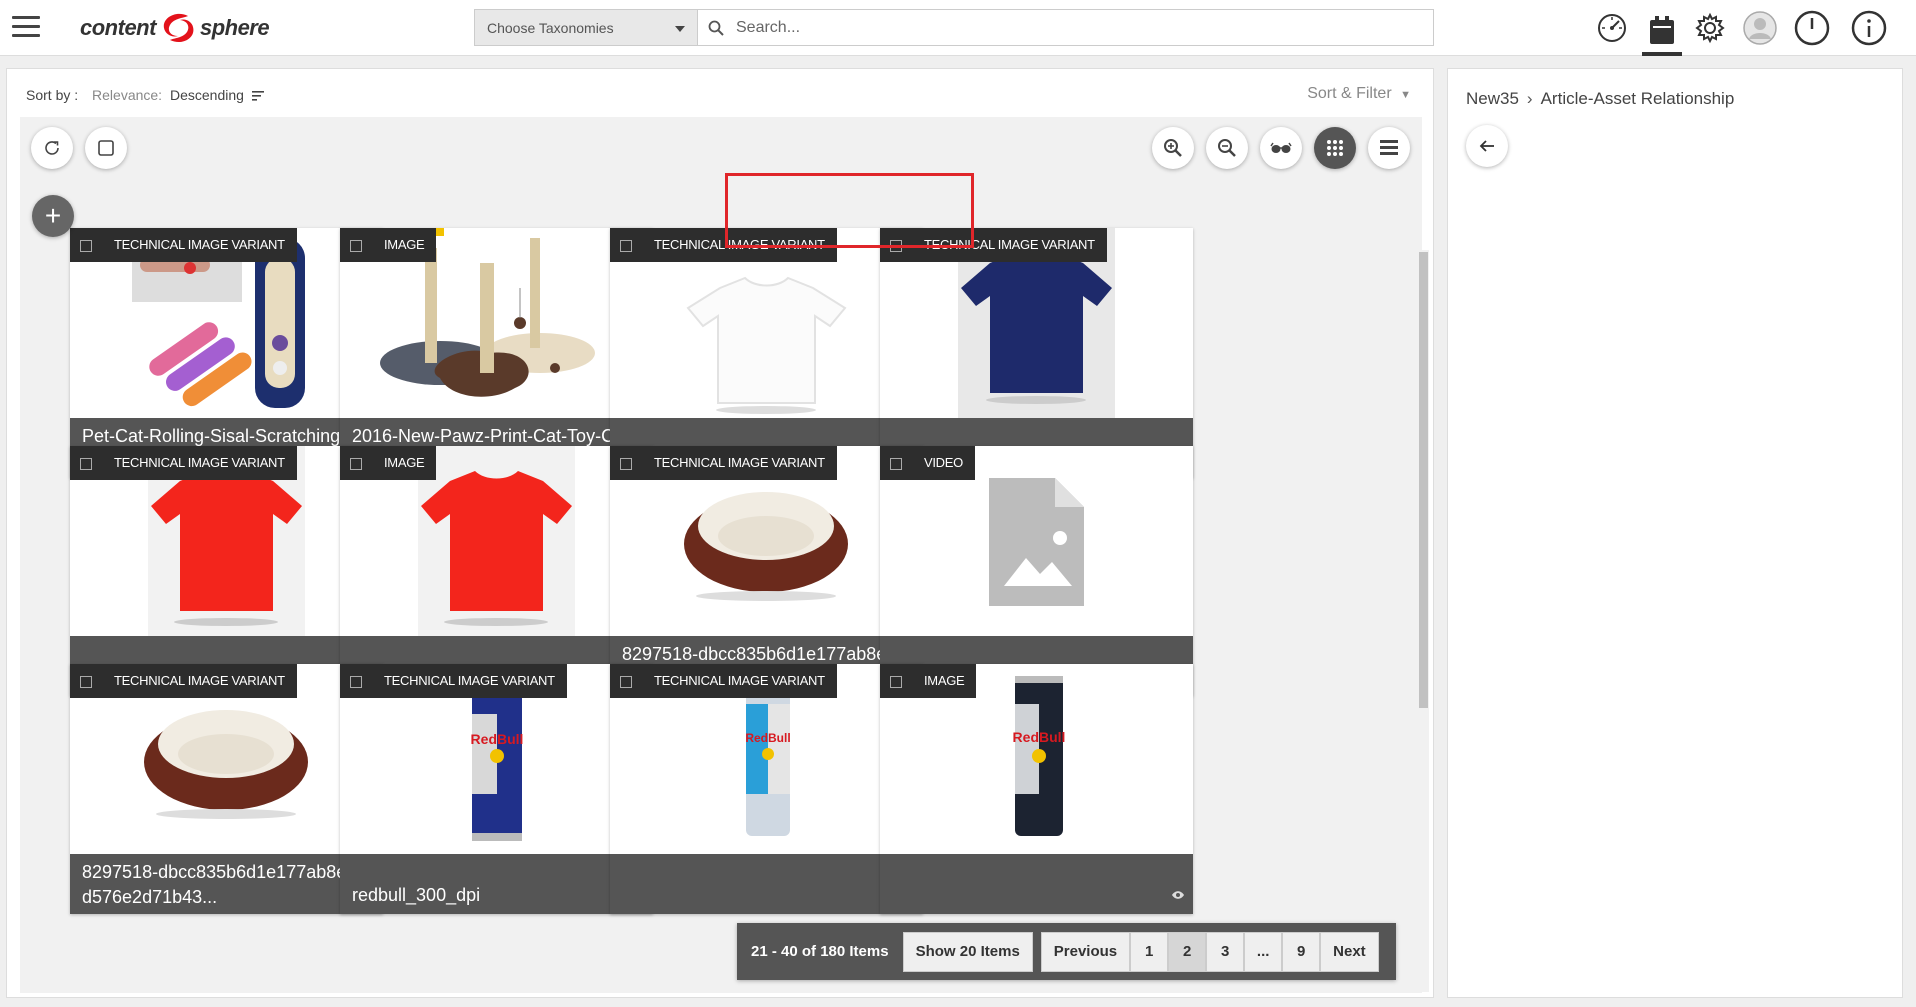  What do you see at coordinates (1662, 32) in the screenshot?
I see `calendar-button` at bounding box center [1662, 32].